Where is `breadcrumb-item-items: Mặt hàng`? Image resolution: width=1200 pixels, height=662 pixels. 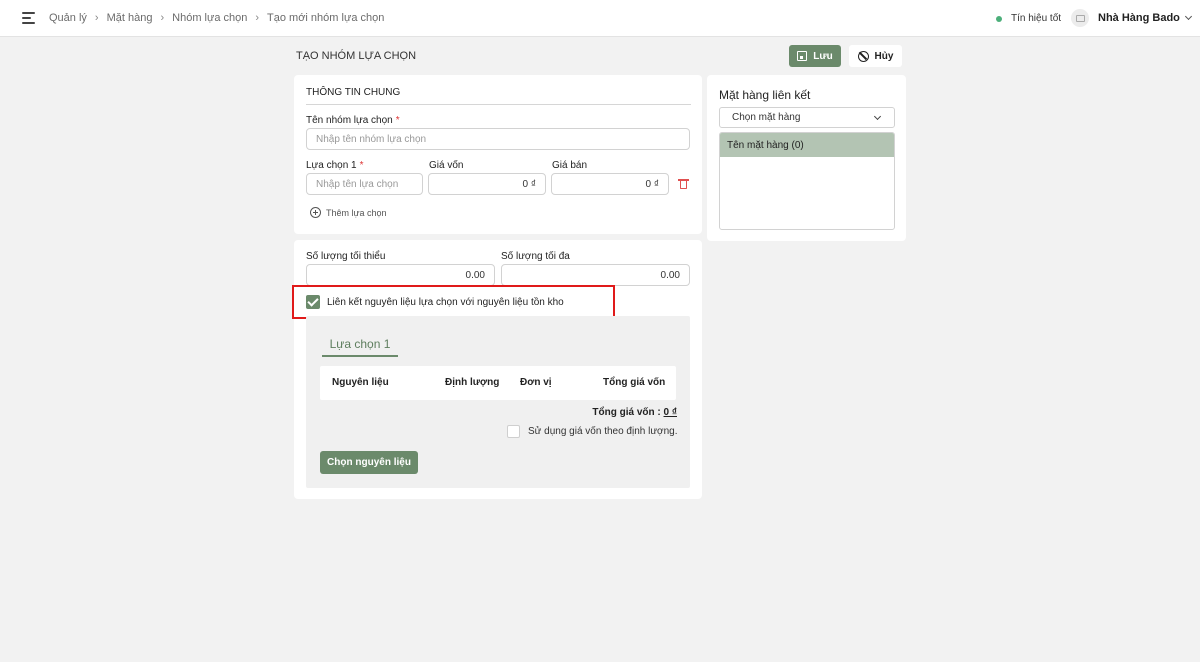 breadcrumb-item-items: Mặt hàng is located at coordinates (130, 18).